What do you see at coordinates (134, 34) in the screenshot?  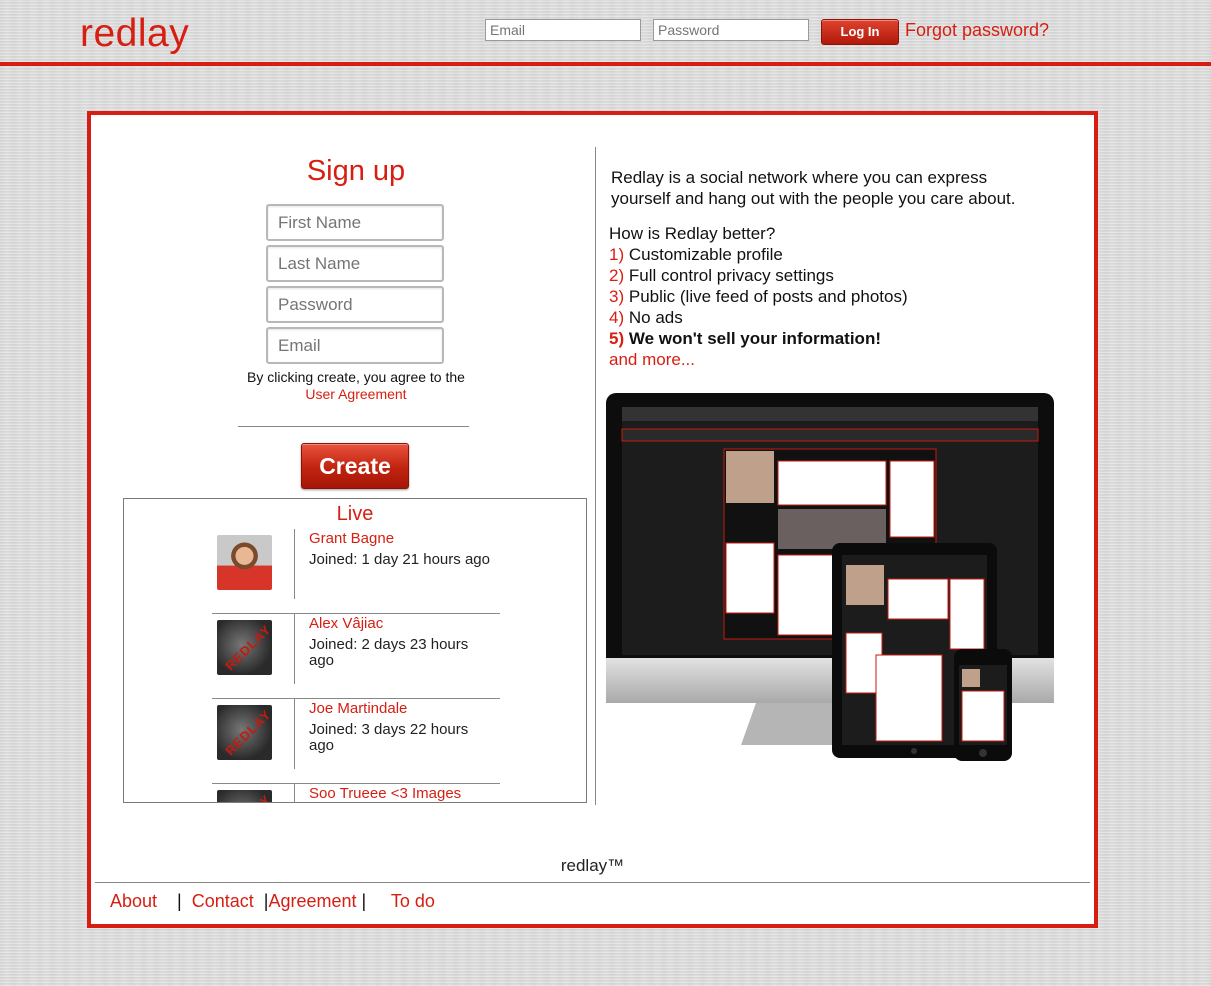 I see `logo: redlay` at bounding box center [134, 34].